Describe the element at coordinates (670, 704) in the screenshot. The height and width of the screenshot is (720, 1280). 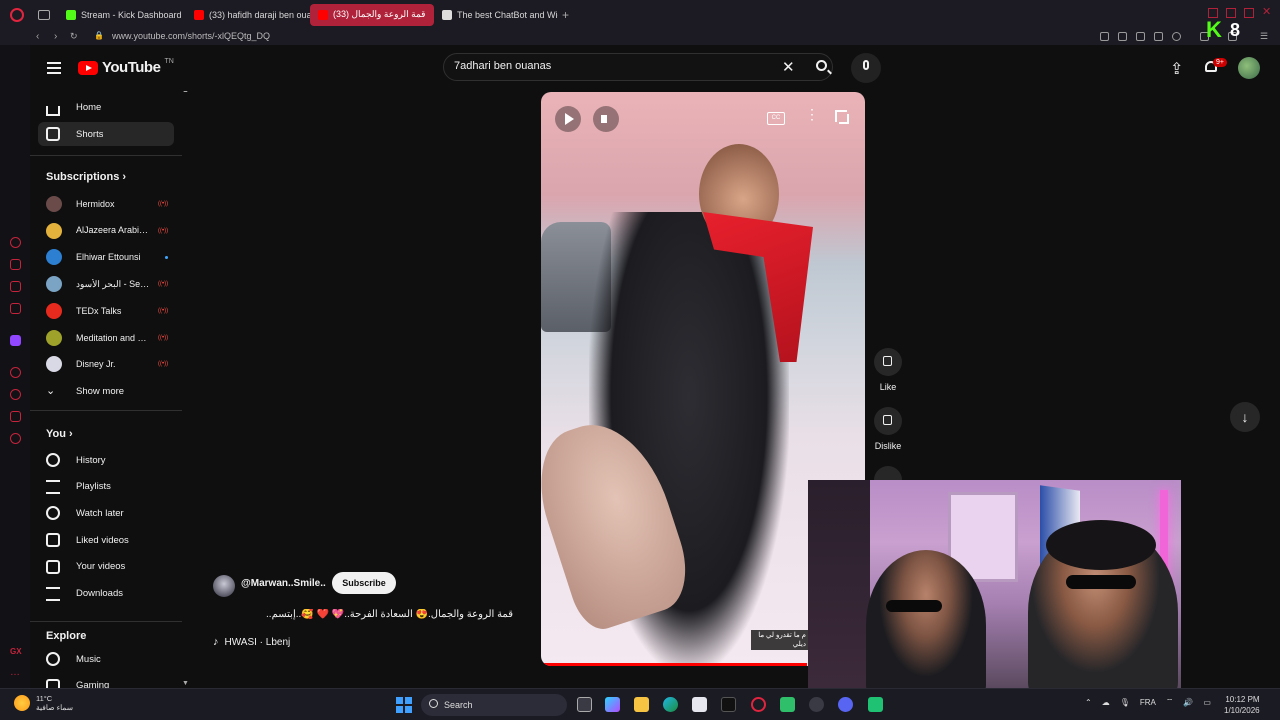
I see `edge-icon` at that location.